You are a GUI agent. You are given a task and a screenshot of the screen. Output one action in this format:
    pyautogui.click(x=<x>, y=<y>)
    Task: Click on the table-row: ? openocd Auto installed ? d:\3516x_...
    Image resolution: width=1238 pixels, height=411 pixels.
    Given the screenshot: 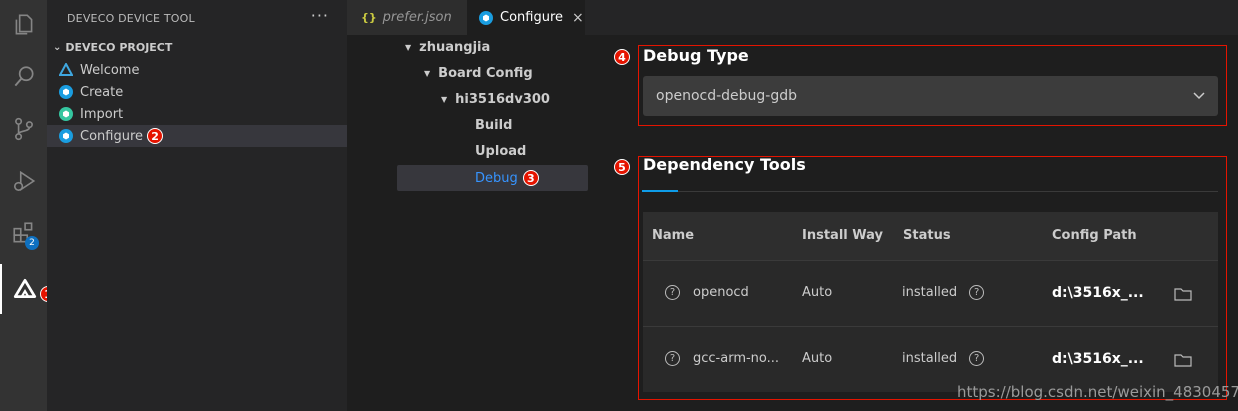 What is the action you would take?
    pyautogui.click(x=930, y=293)
    